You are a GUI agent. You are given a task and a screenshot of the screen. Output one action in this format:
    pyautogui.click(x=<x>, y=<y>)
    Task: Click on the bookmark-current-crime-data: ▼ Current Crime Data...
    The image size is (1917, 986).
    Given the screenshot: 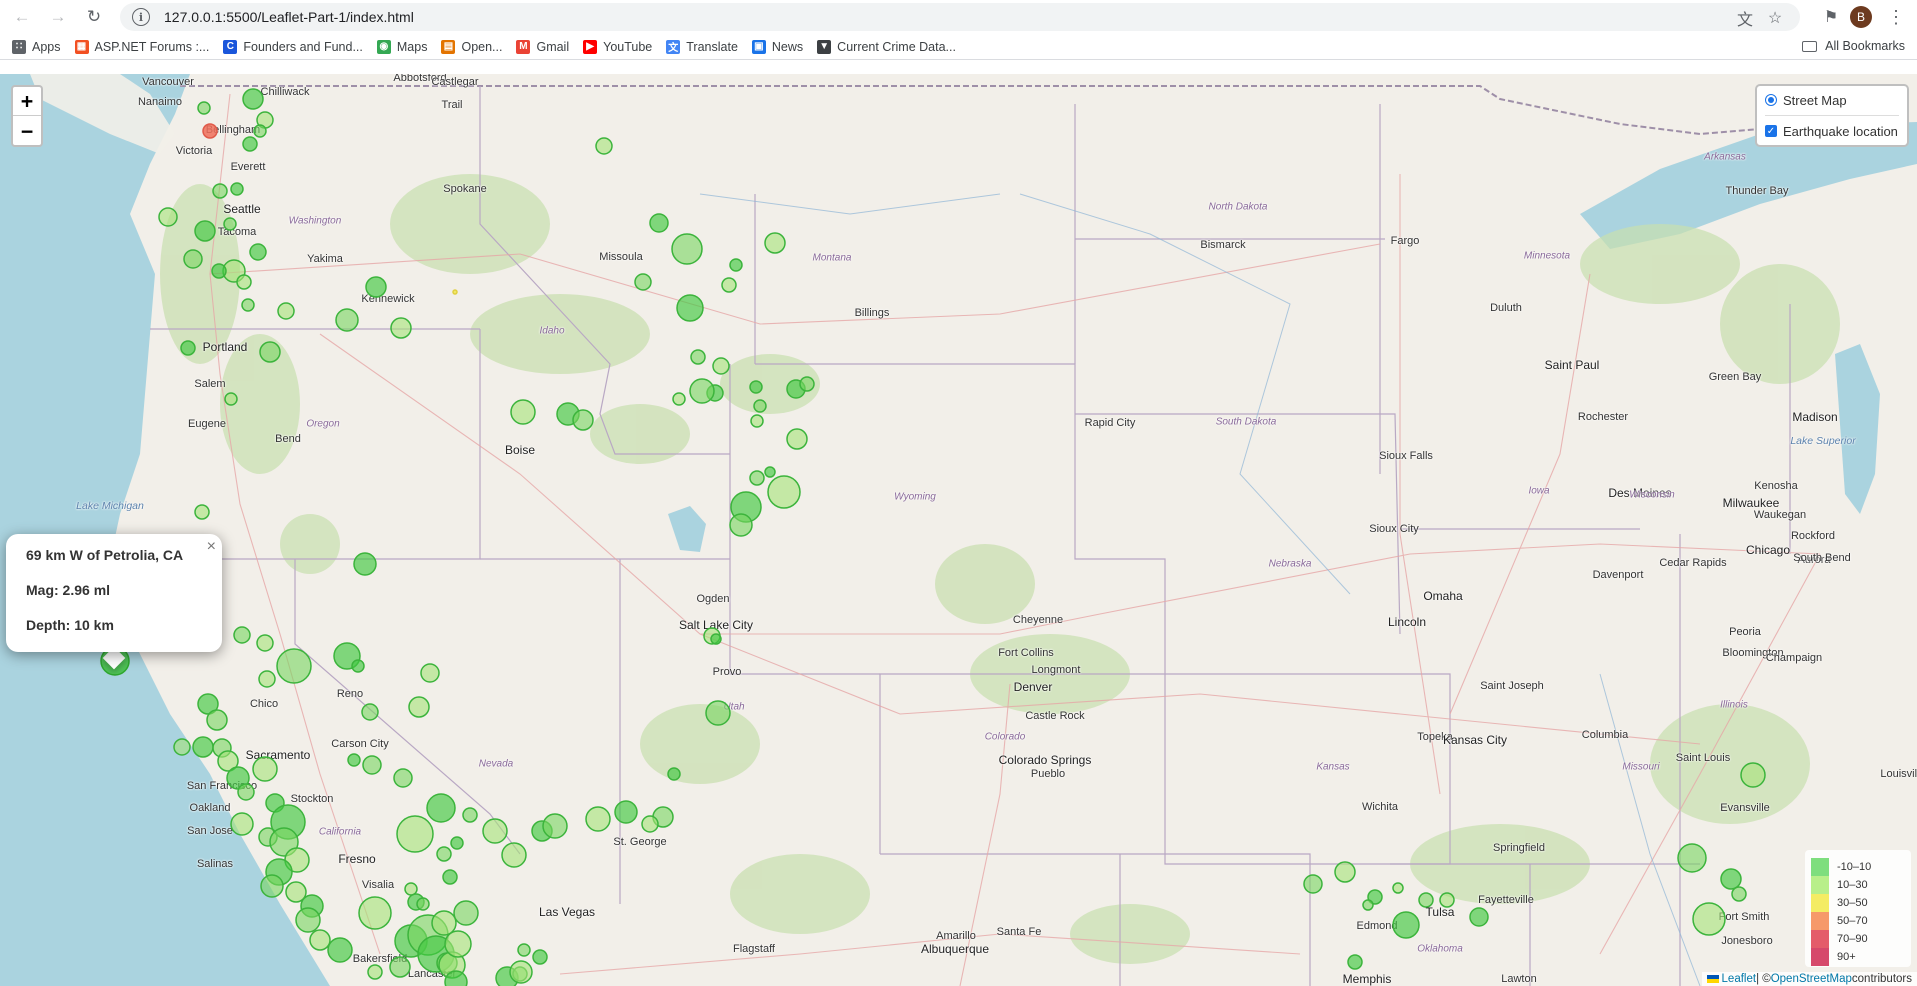 What is the action you would take?
    pyautogui.click(x=886, y=46)
    